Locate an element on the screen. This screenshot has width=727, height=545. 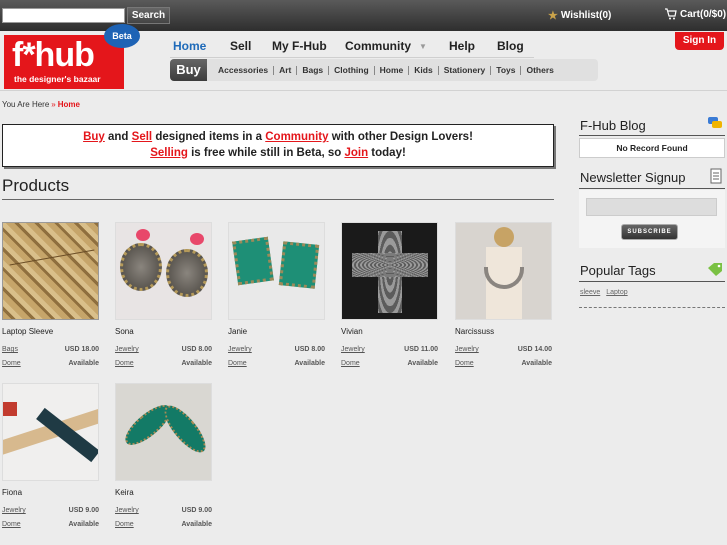
buy-tab: Buy is located at coordinates (188, 70).